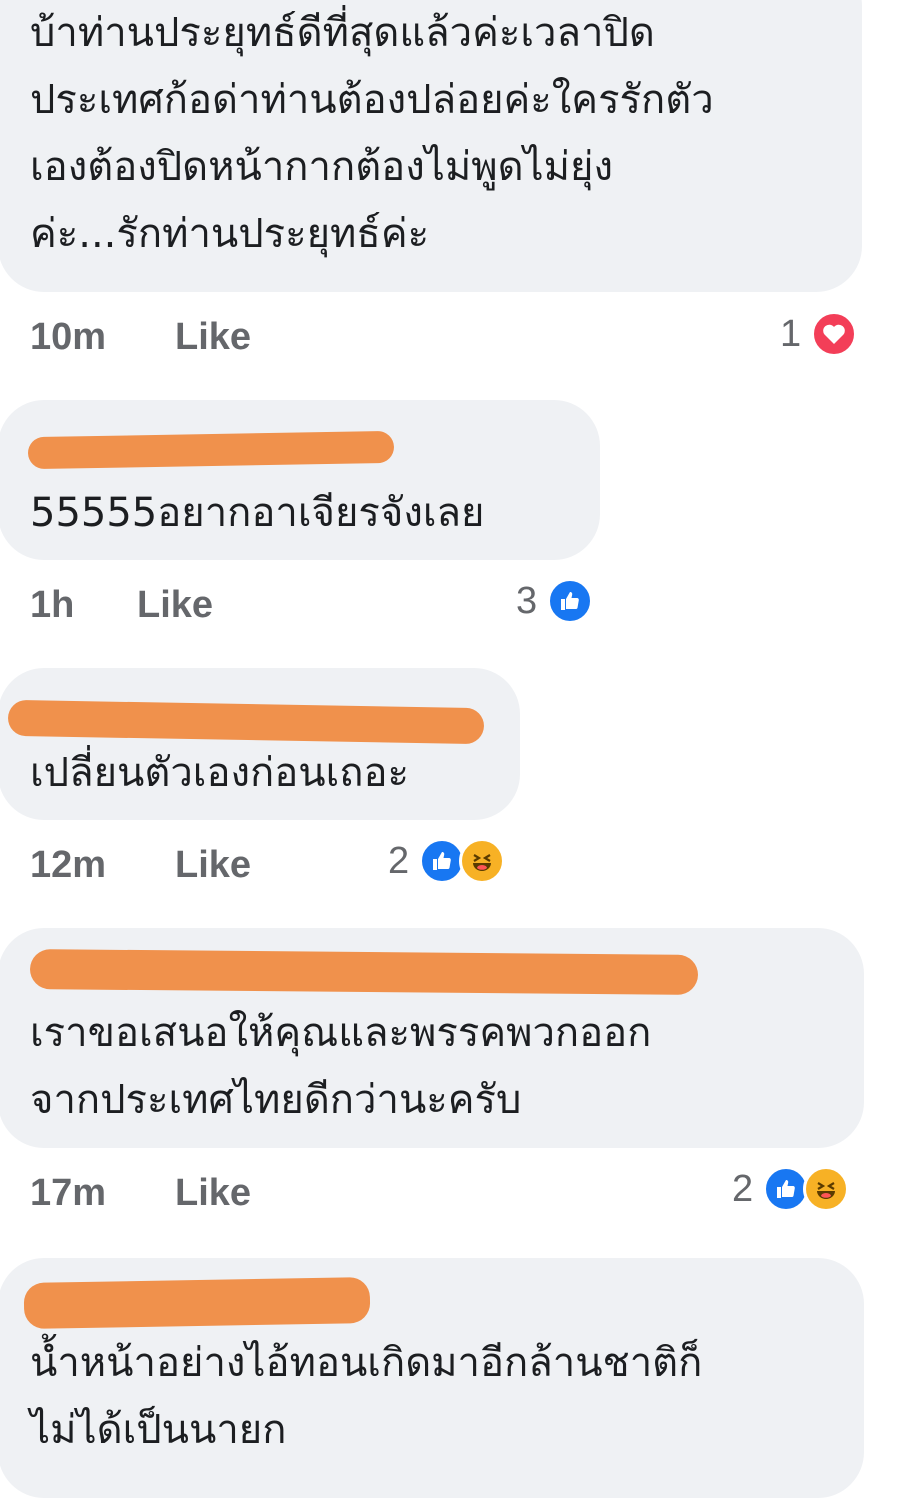 This screenshot has height=1498, width=898. I want to click on comment-bubble: เปลี่ยนตัวเองก่อนเถอะ, so click(260, 744).